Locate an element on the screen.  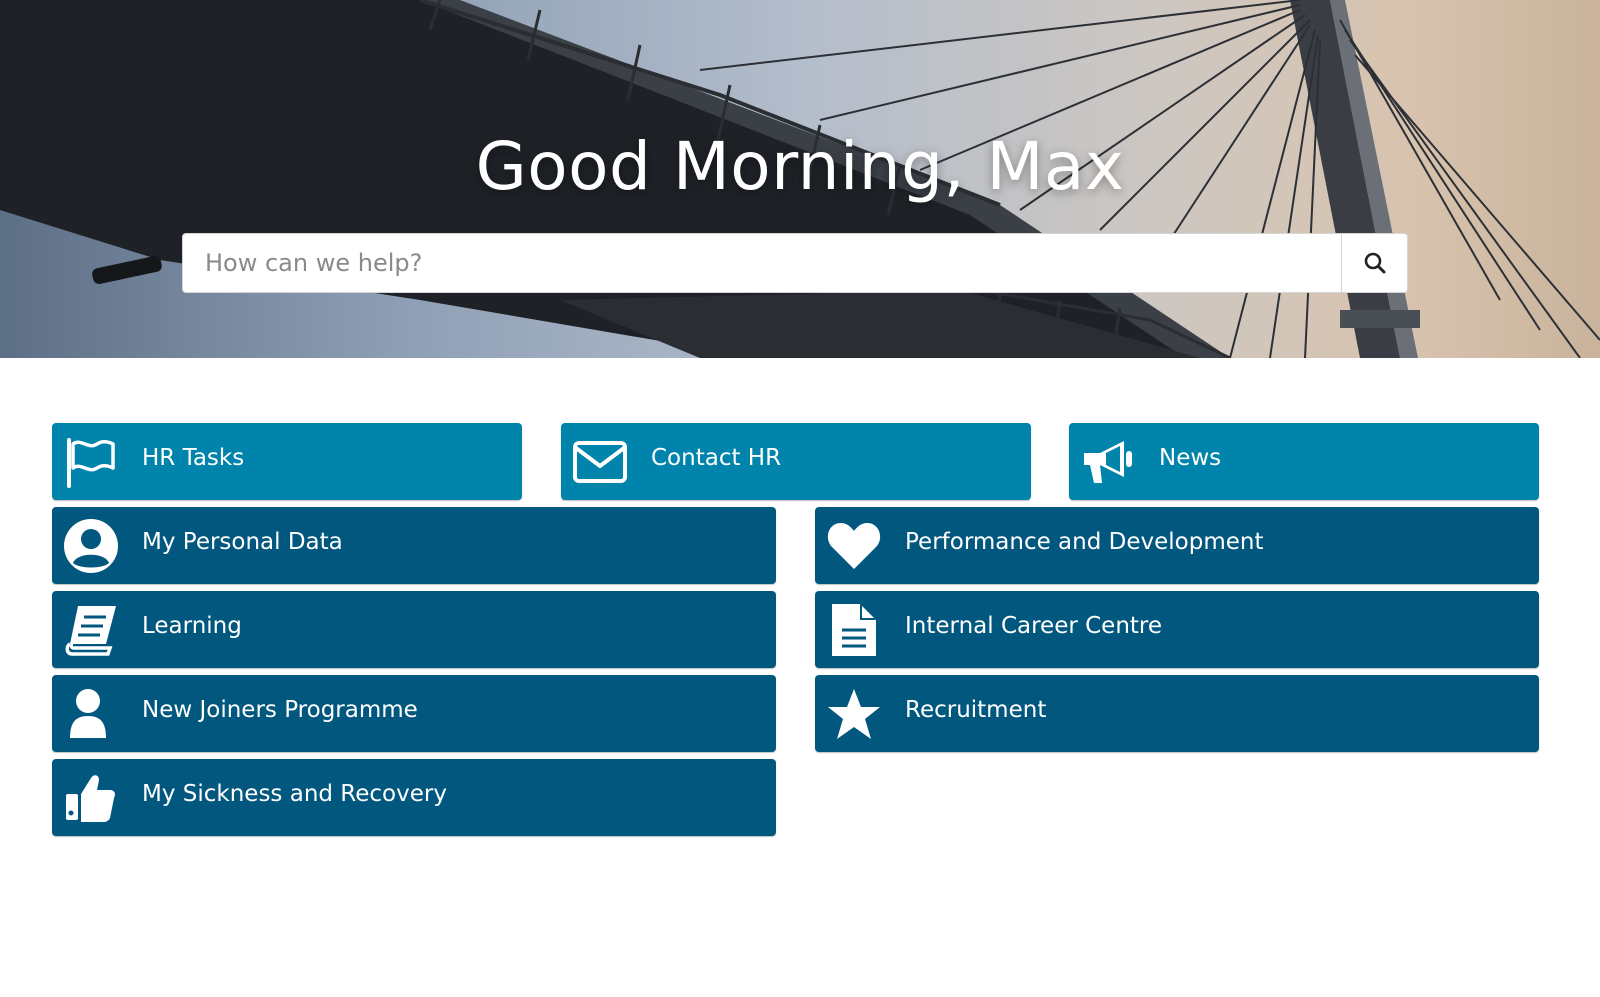
search-input is located at coordinates (762, 263).